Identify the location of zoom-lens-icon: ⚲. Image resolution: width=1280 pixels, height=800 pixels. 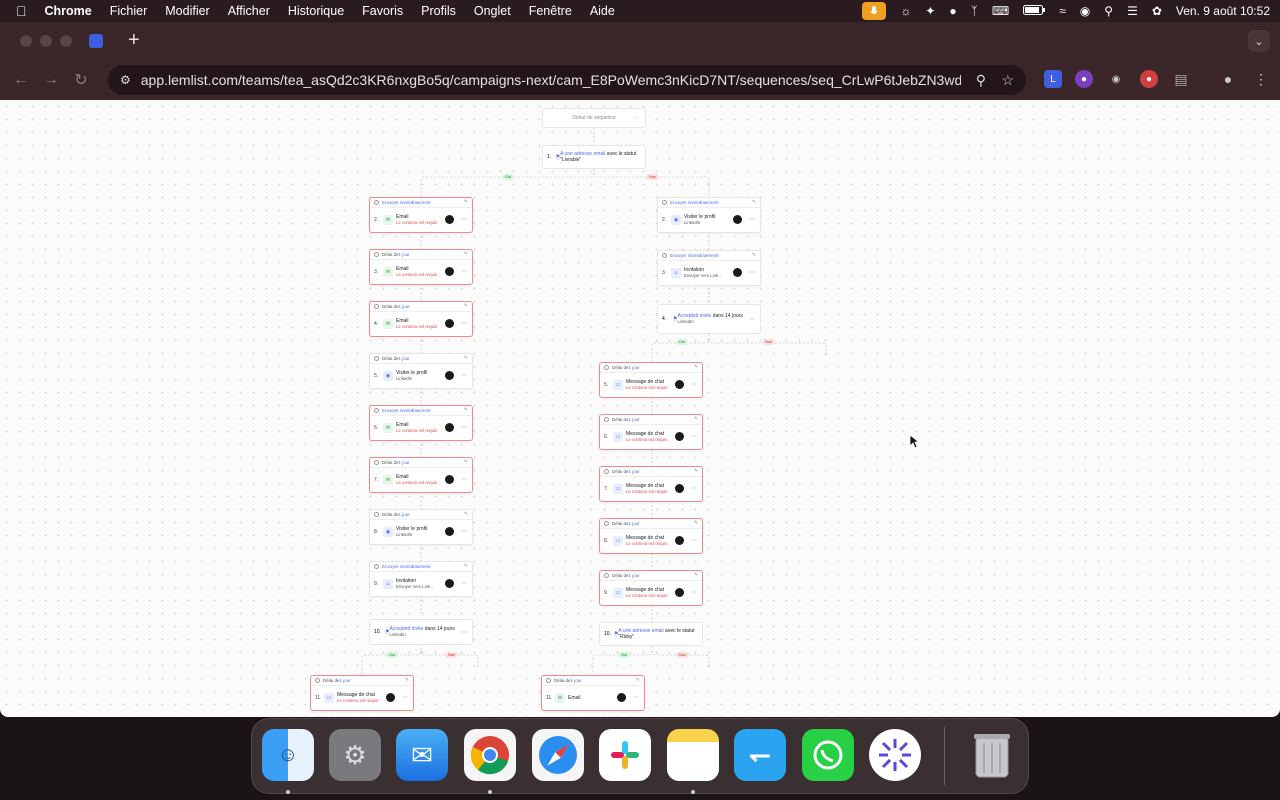
(981, 80).